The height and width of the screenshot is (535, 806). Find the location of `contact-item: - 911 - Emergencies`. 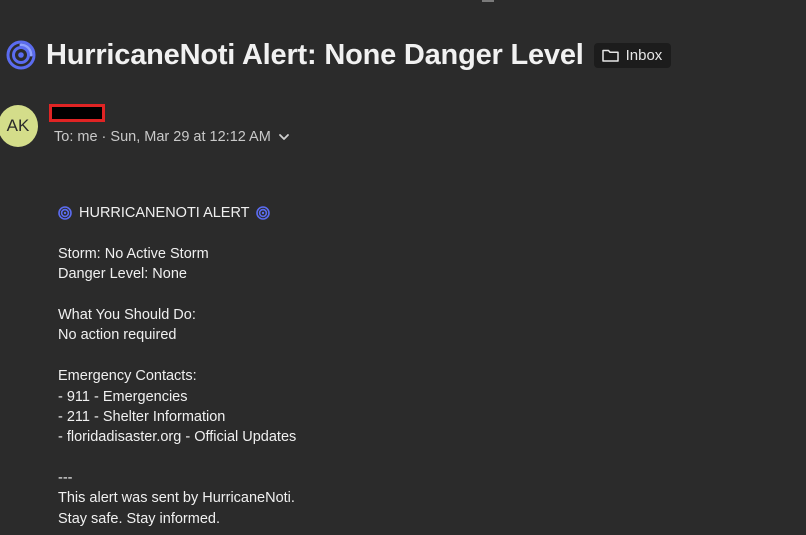

contact-item: - 911 - Emergencies is located at coordinates (123, 396).